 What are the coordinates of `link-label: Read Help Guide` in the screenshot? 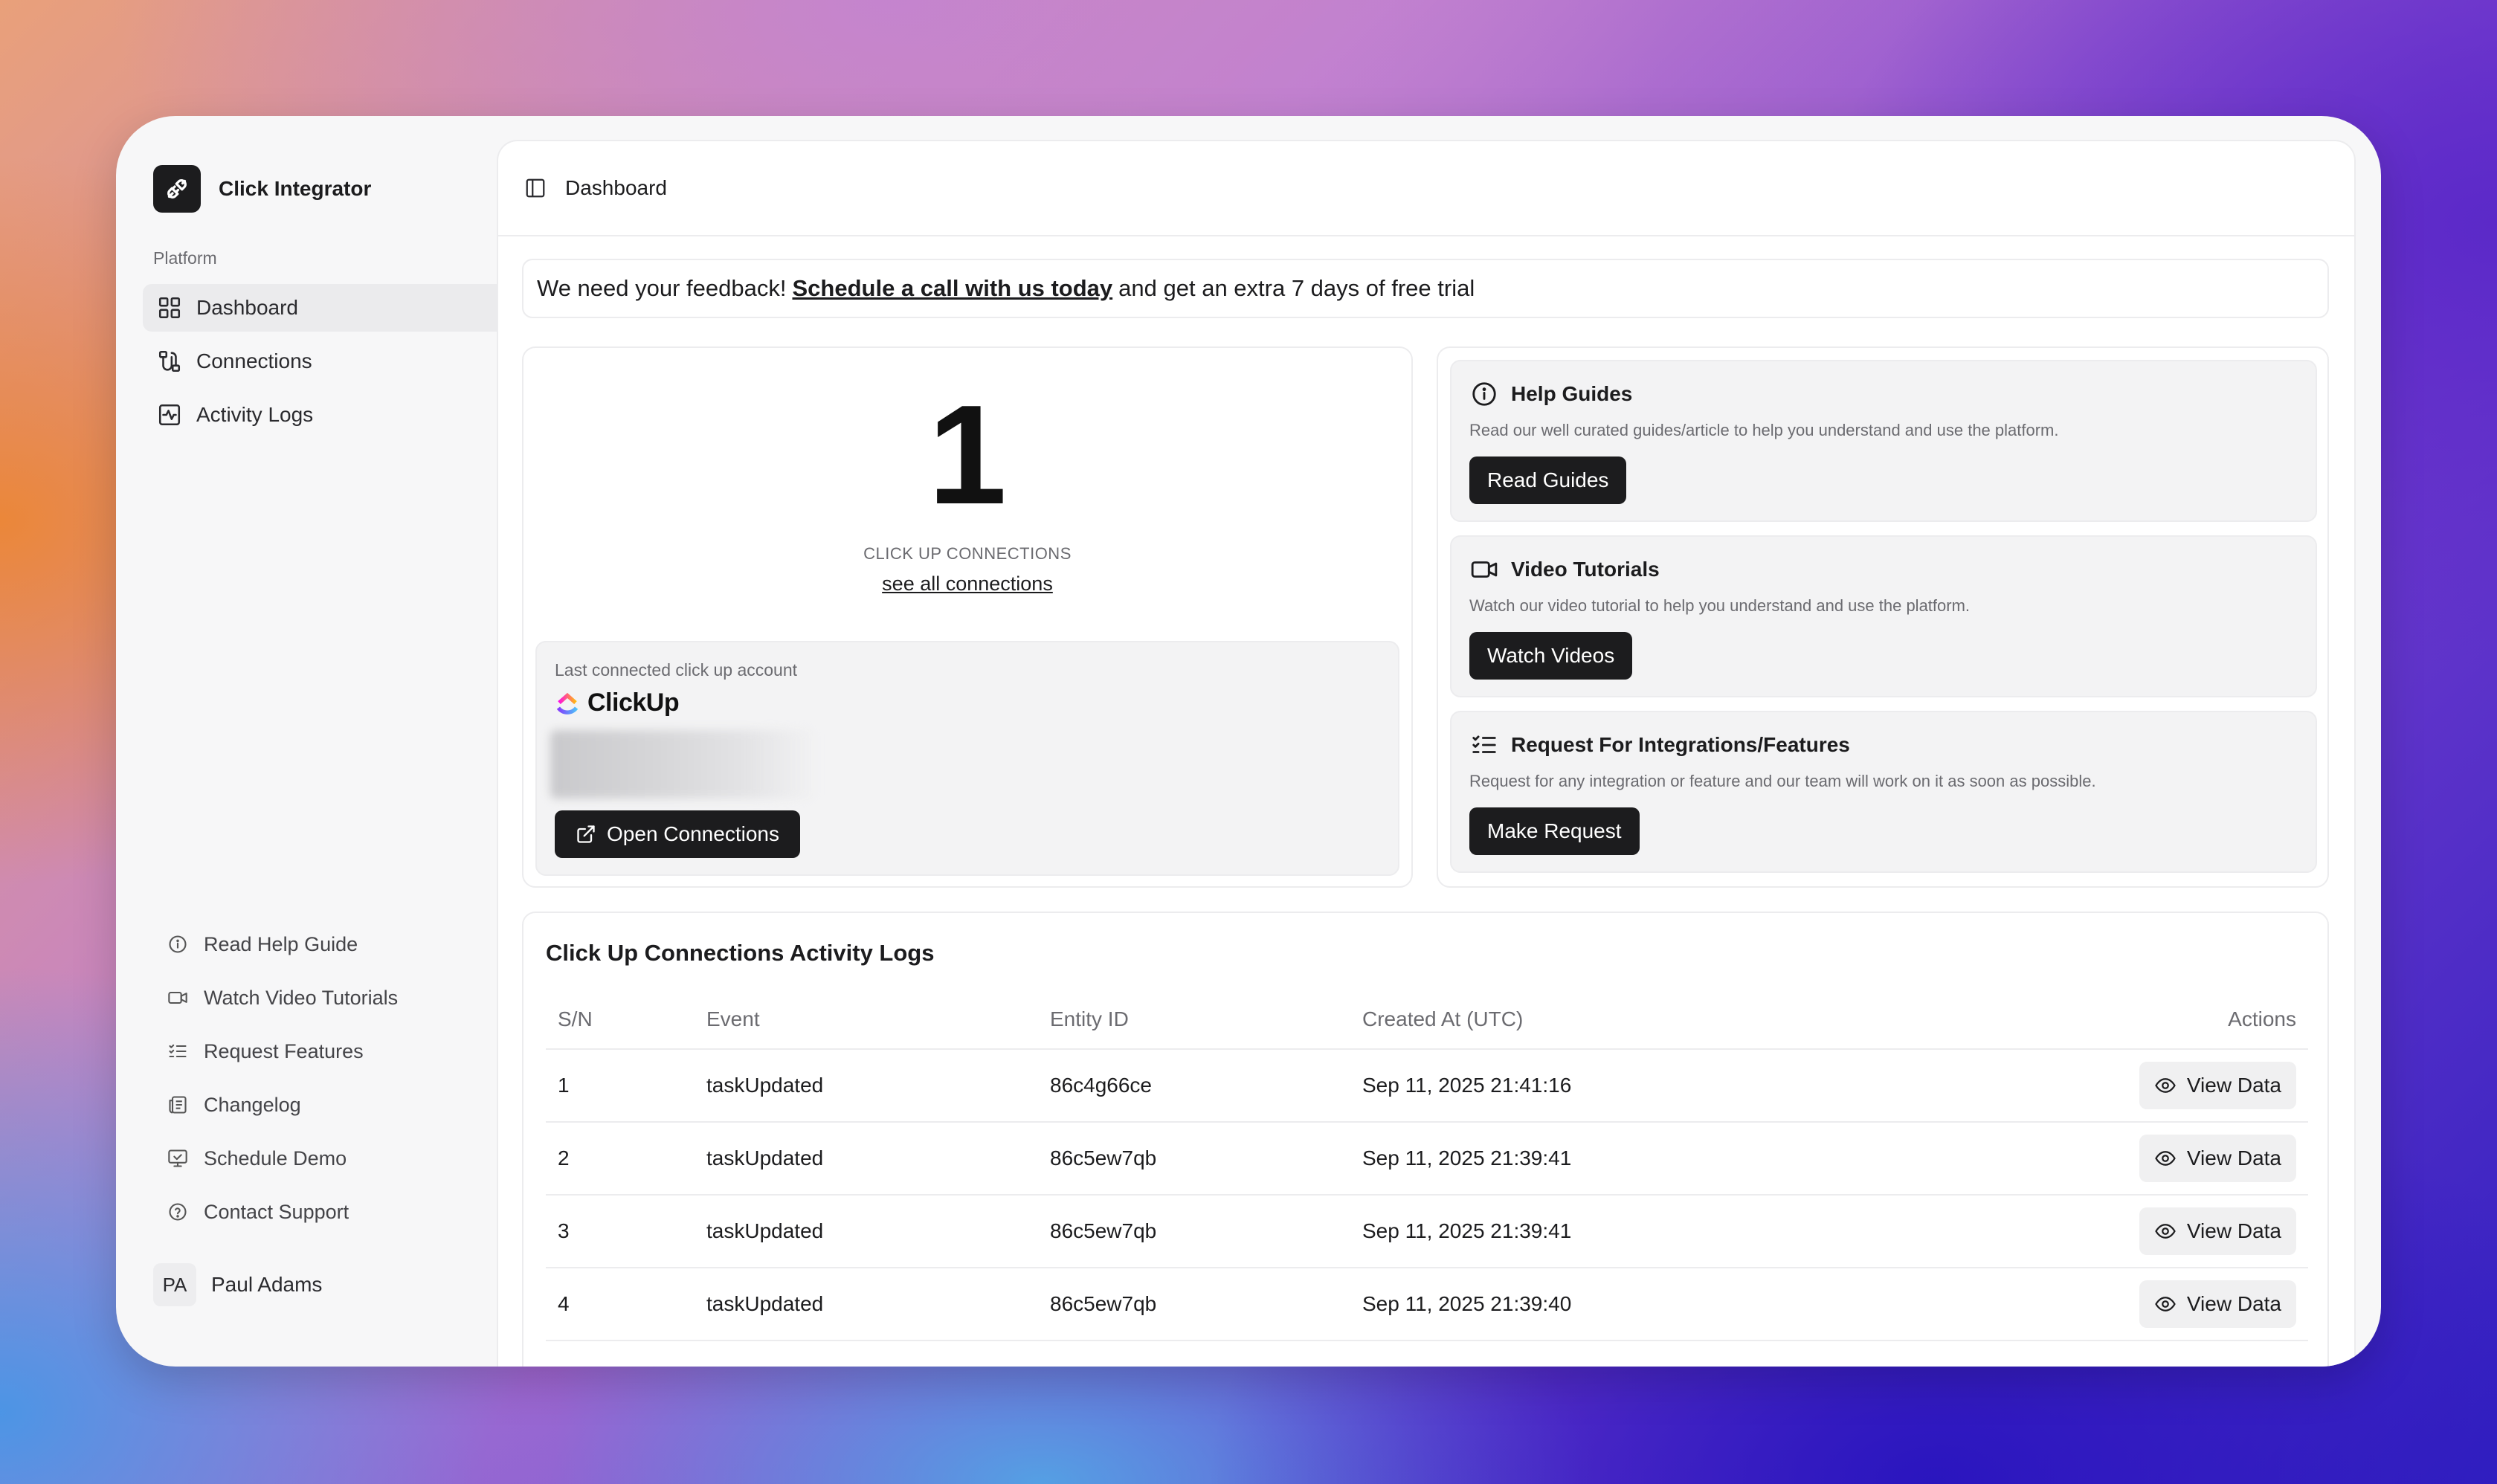 It's located at (281, 943).